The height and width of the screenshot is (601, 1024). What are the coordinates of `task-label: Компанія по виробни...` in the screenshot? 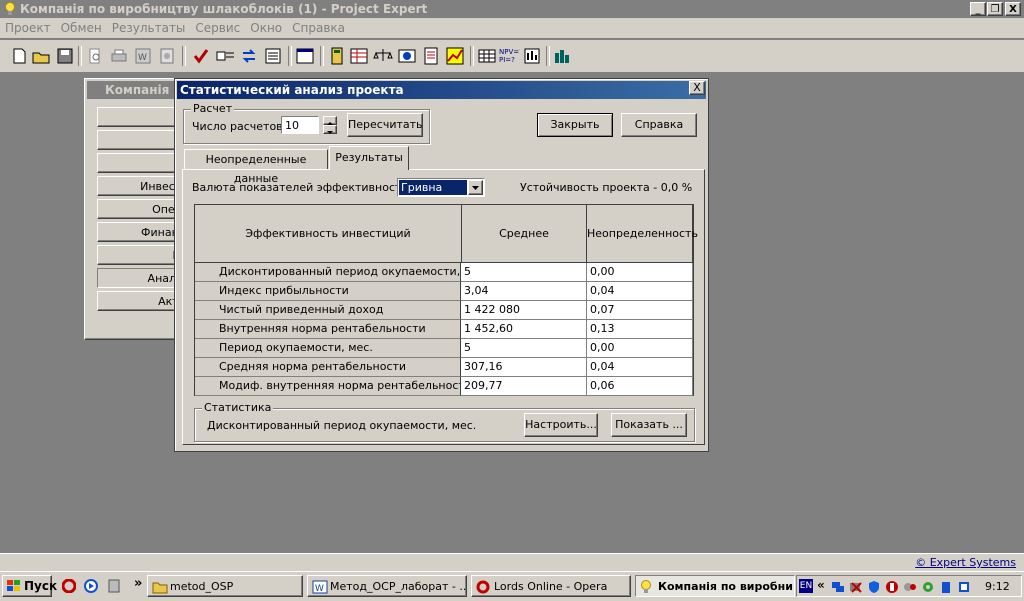 It's located at (726, 586).